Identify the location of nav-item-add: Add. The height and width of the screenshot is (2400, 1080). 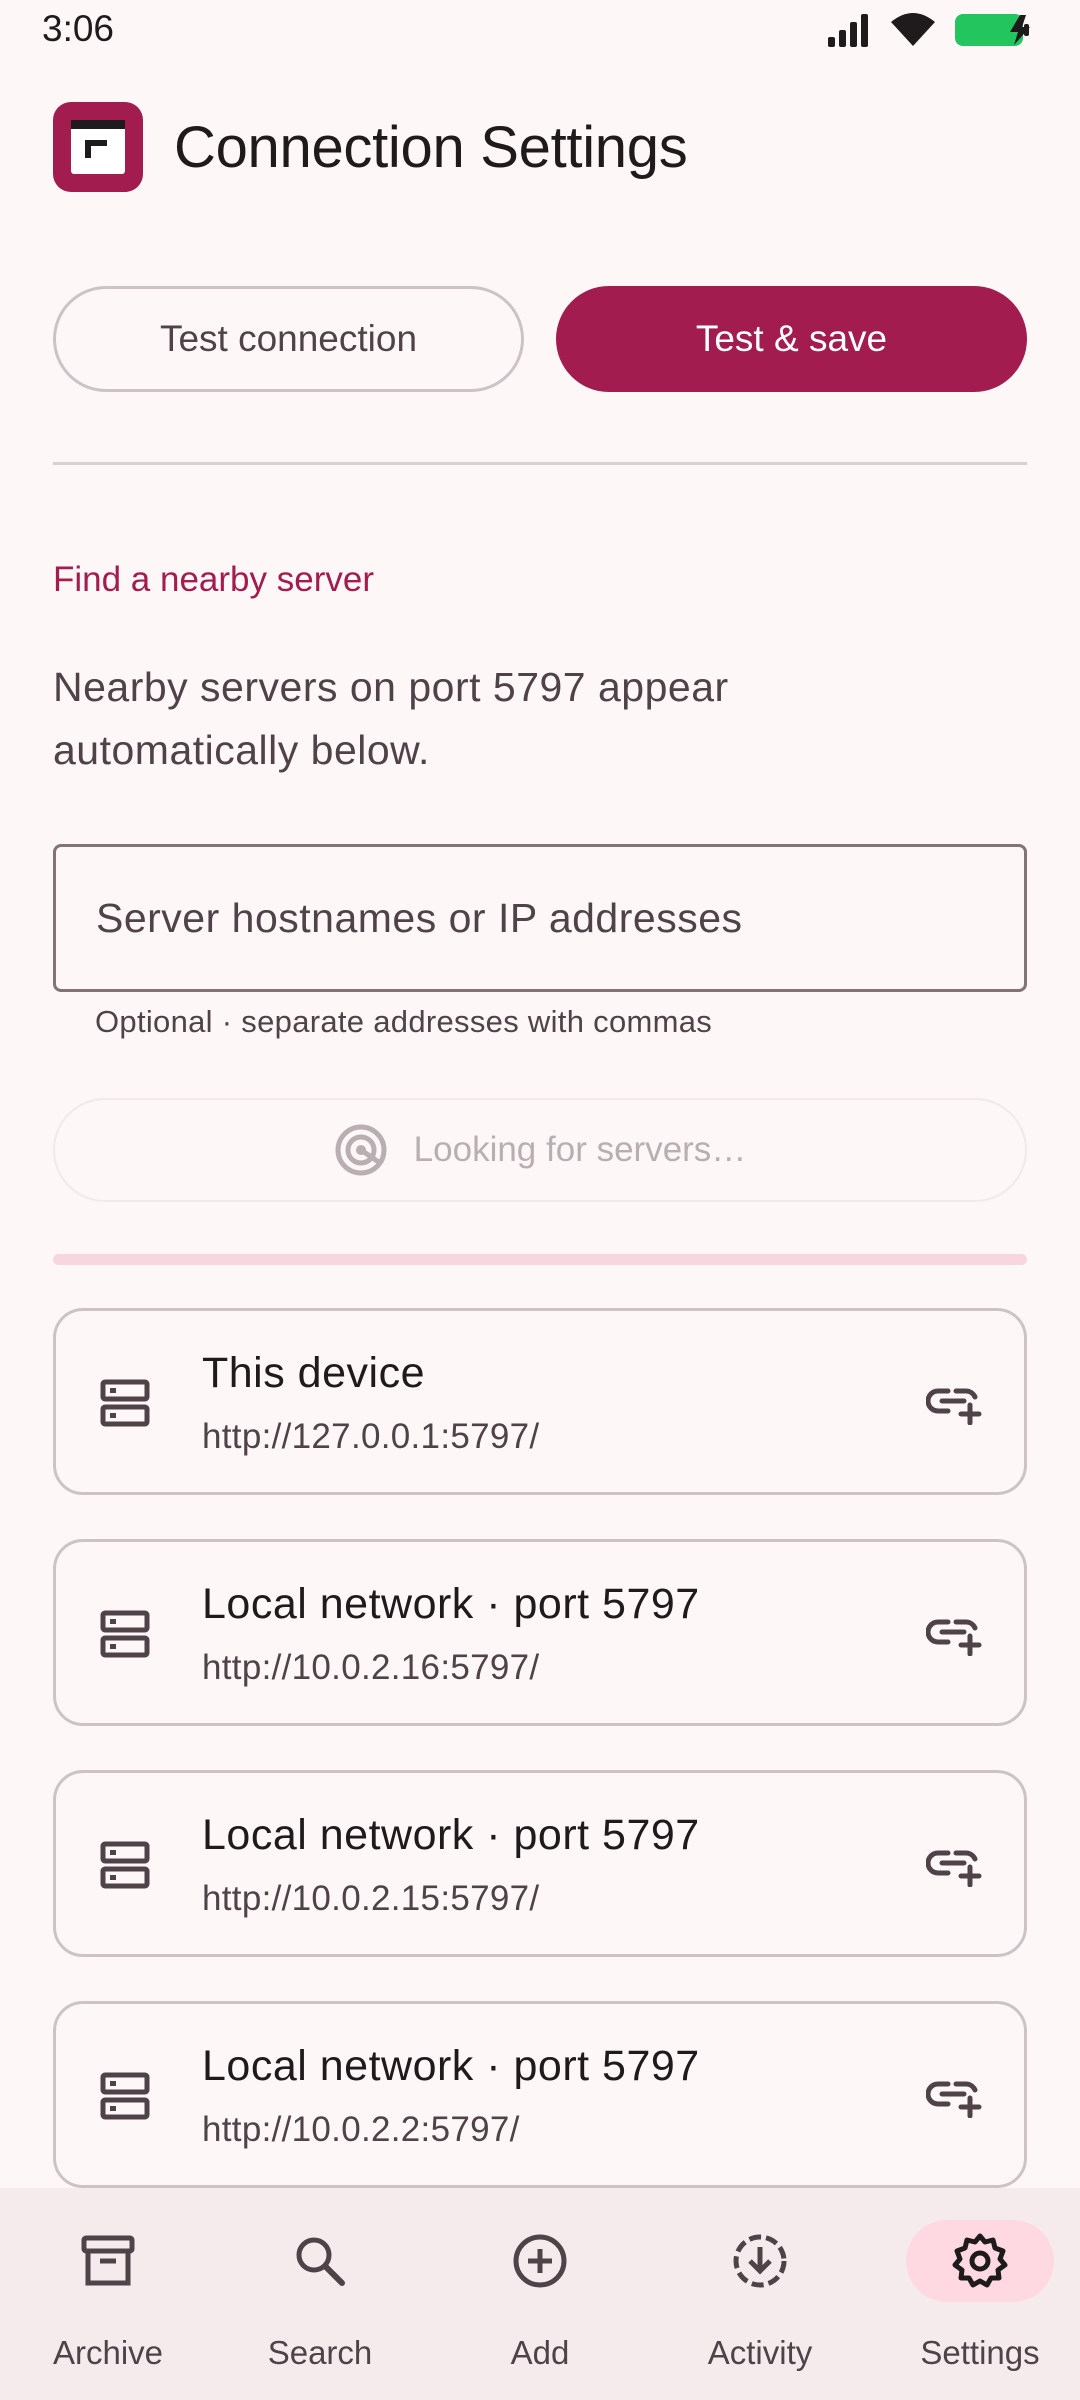
(540, 2294).